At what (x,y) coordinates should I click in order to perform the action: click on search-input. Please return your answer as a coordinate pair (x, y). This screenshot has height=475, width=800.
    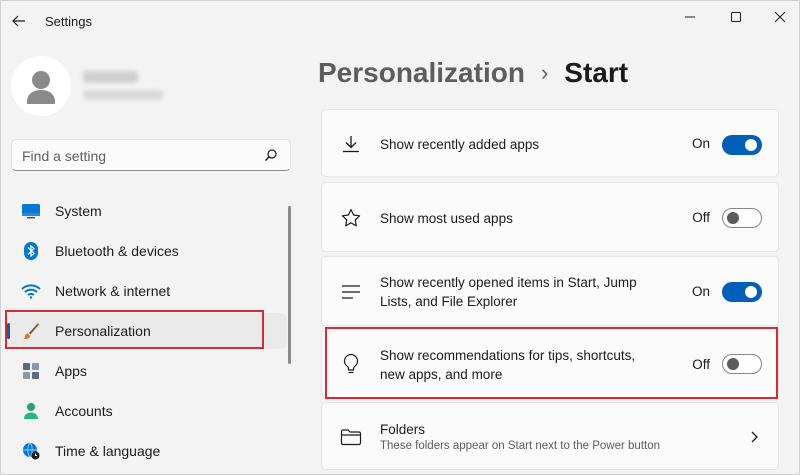
    Looking at the image, I should click on (137, 156).